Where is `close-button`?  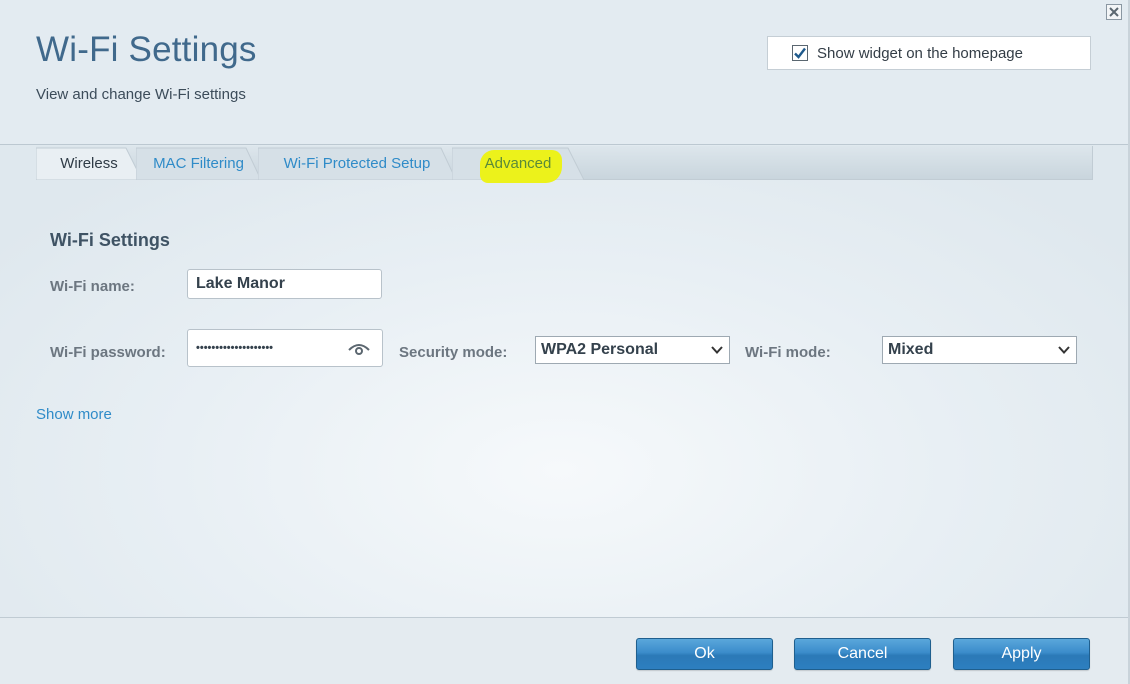 close-button is located at coordinates (1114, 12).